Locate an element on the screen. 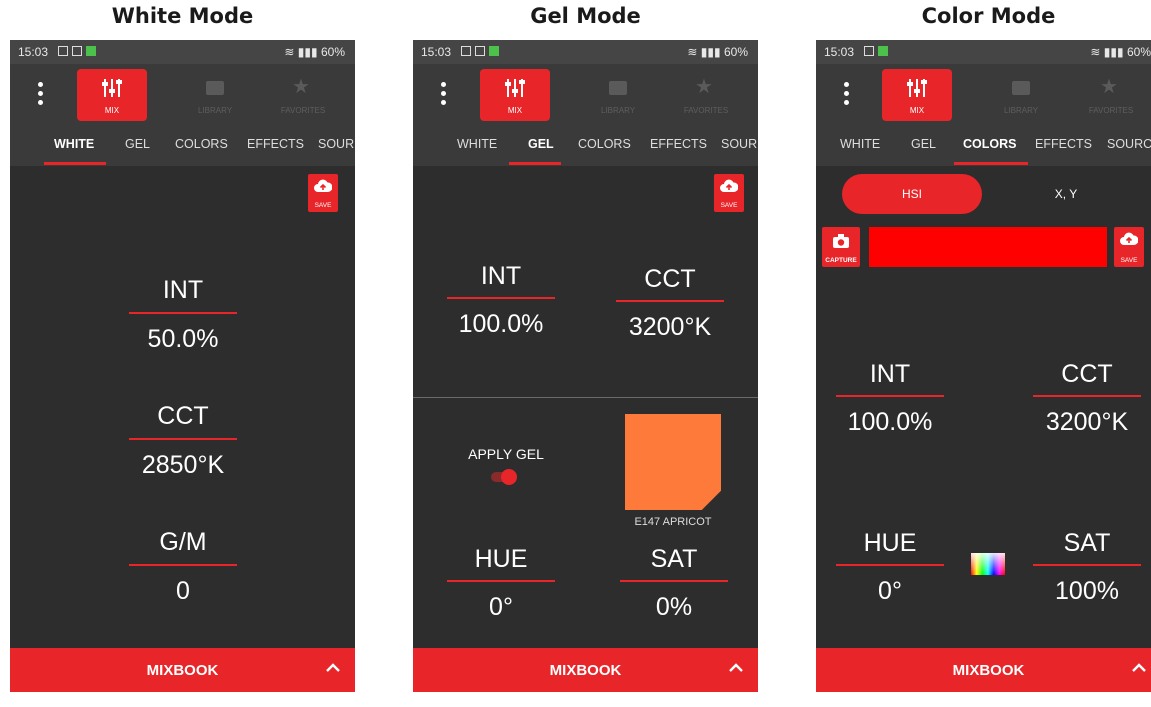 This screenshot has height=707, width=1151. active-tab-indicator is located at coordinates (535, 163).